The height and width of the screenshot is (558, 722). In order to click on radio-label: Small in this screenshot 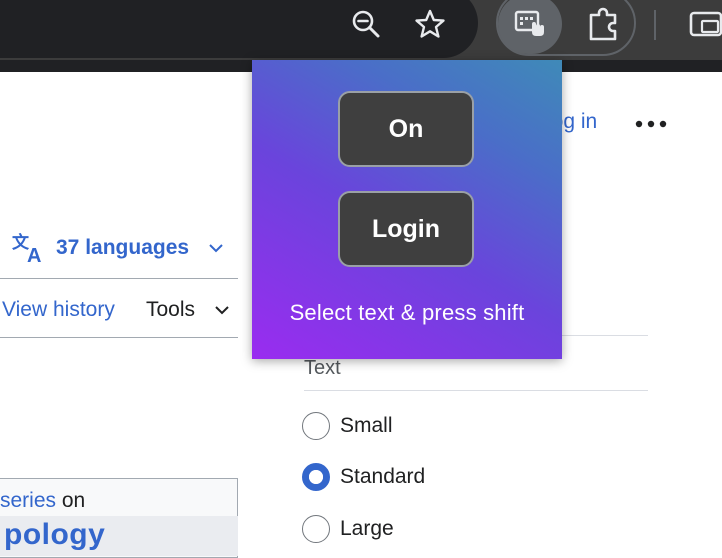, I will do `click(366, 425)`.